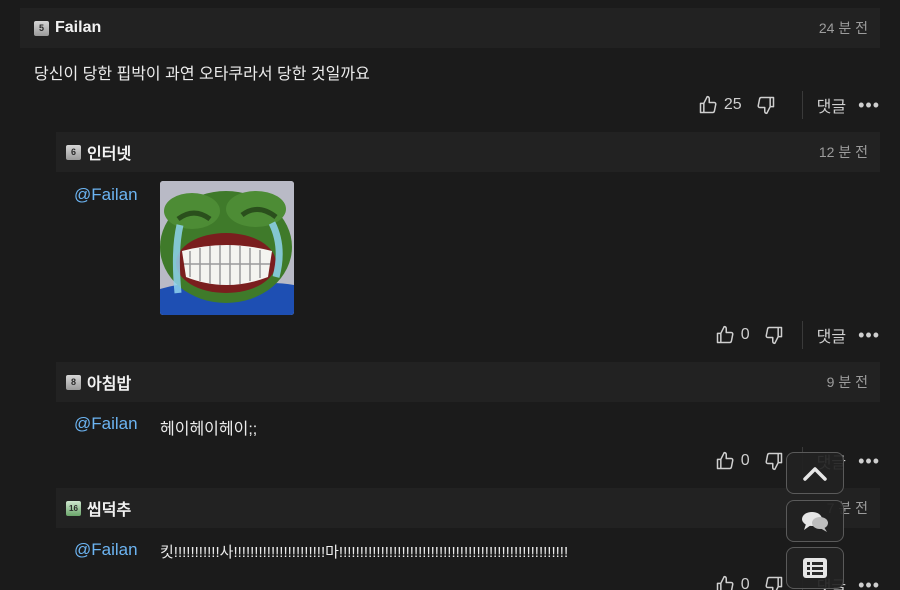 The height and width of the screenshot is (590, 900). I want to click on comment-header: 5 Failan 24 분 전, so click(450, 28).